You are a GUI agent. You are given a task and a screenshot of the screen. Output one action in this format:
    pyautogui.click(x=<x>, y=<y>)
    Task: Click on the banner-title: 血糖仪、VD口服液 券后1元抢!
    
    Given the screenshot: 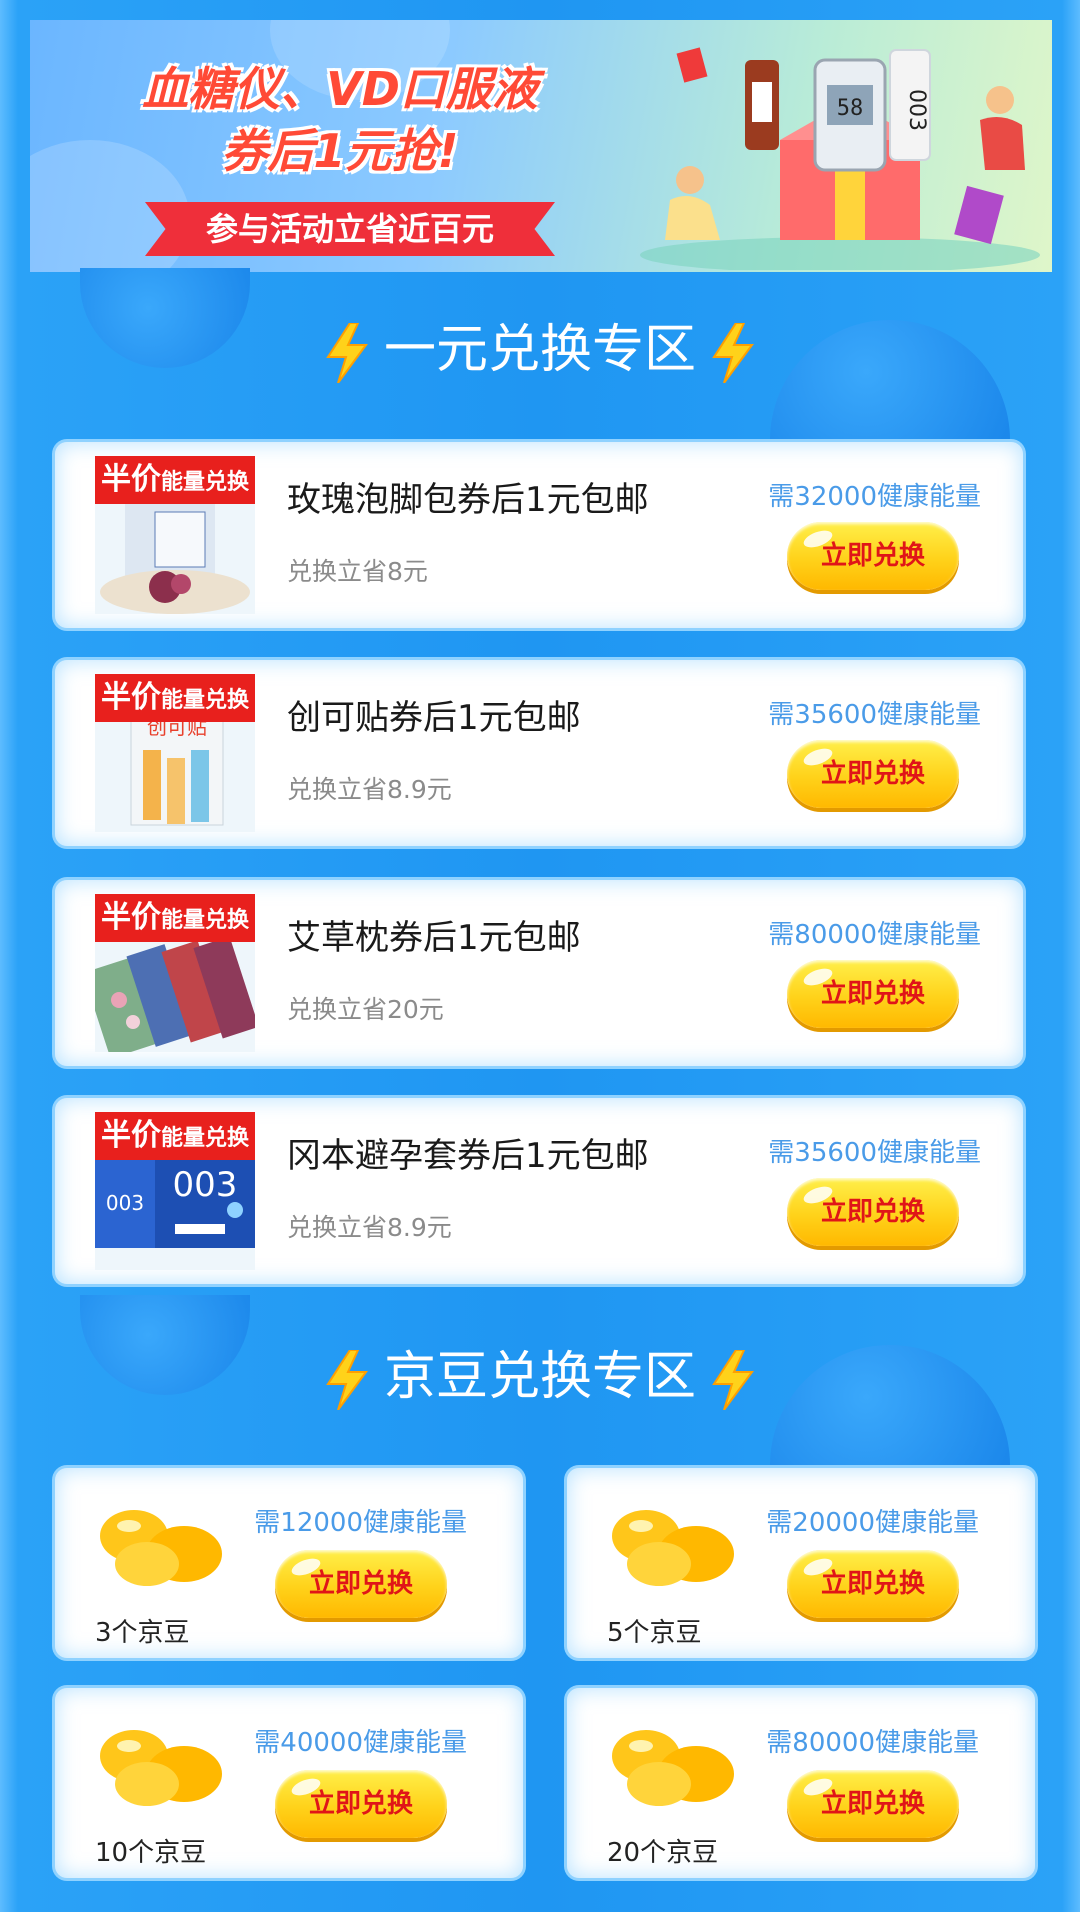 What is the action you would take?
    pyautogui.click(x=340, y=120)
    